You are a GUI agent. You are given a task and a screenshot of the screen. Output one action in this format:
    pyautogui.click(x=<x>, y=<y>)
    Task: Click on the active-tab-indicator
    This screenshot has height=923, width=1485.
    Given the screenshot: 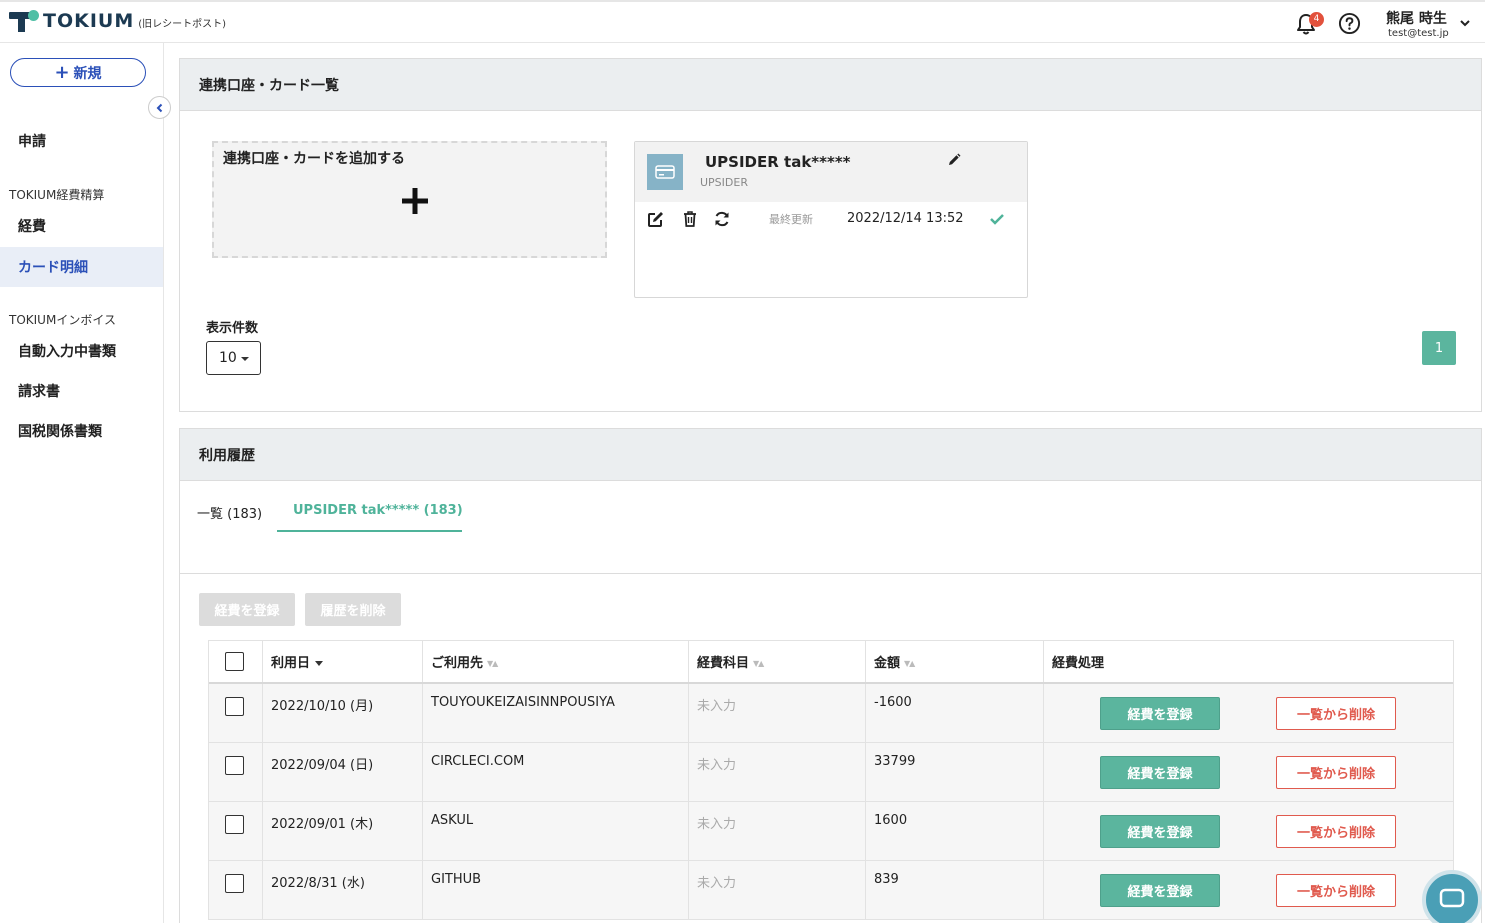 What is the action you would take?
    pyautogui.click(x=369, y=531)
    